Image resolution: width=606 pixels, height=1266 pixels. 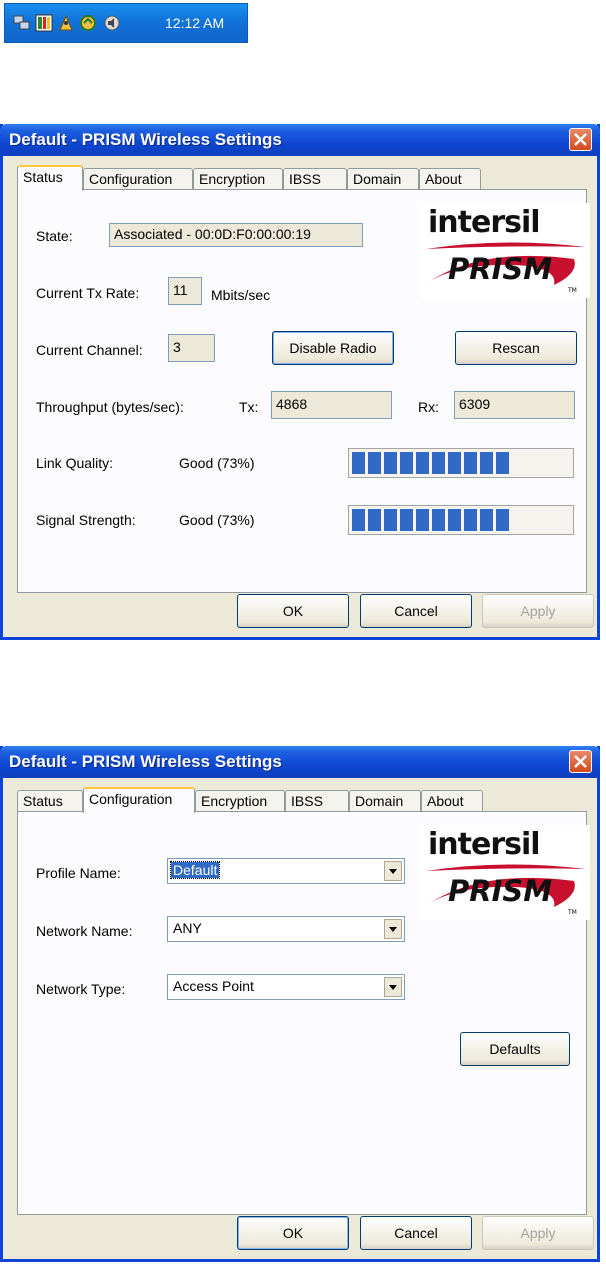 I want to click on channel-label: Current Channel:, so click(x=89, y=350).